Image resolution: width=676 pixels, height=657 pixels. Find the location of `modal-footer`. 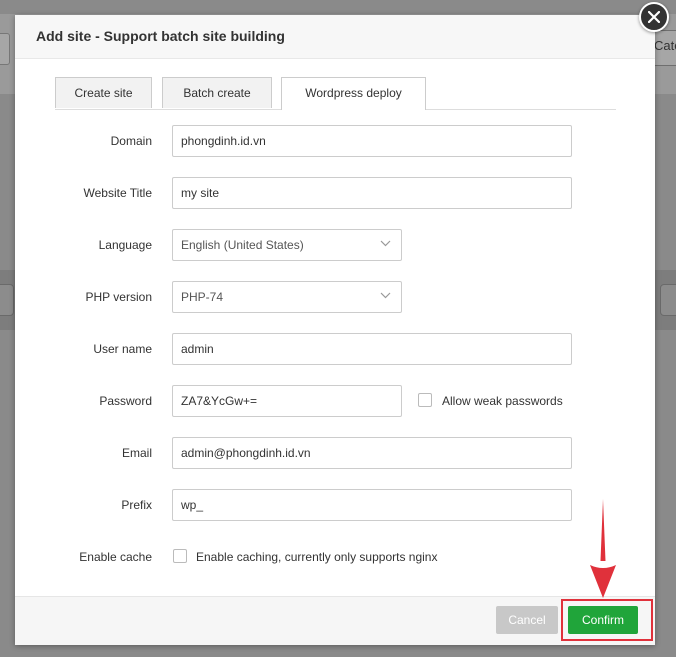

modal-footer is located at coordinates (335, 620).